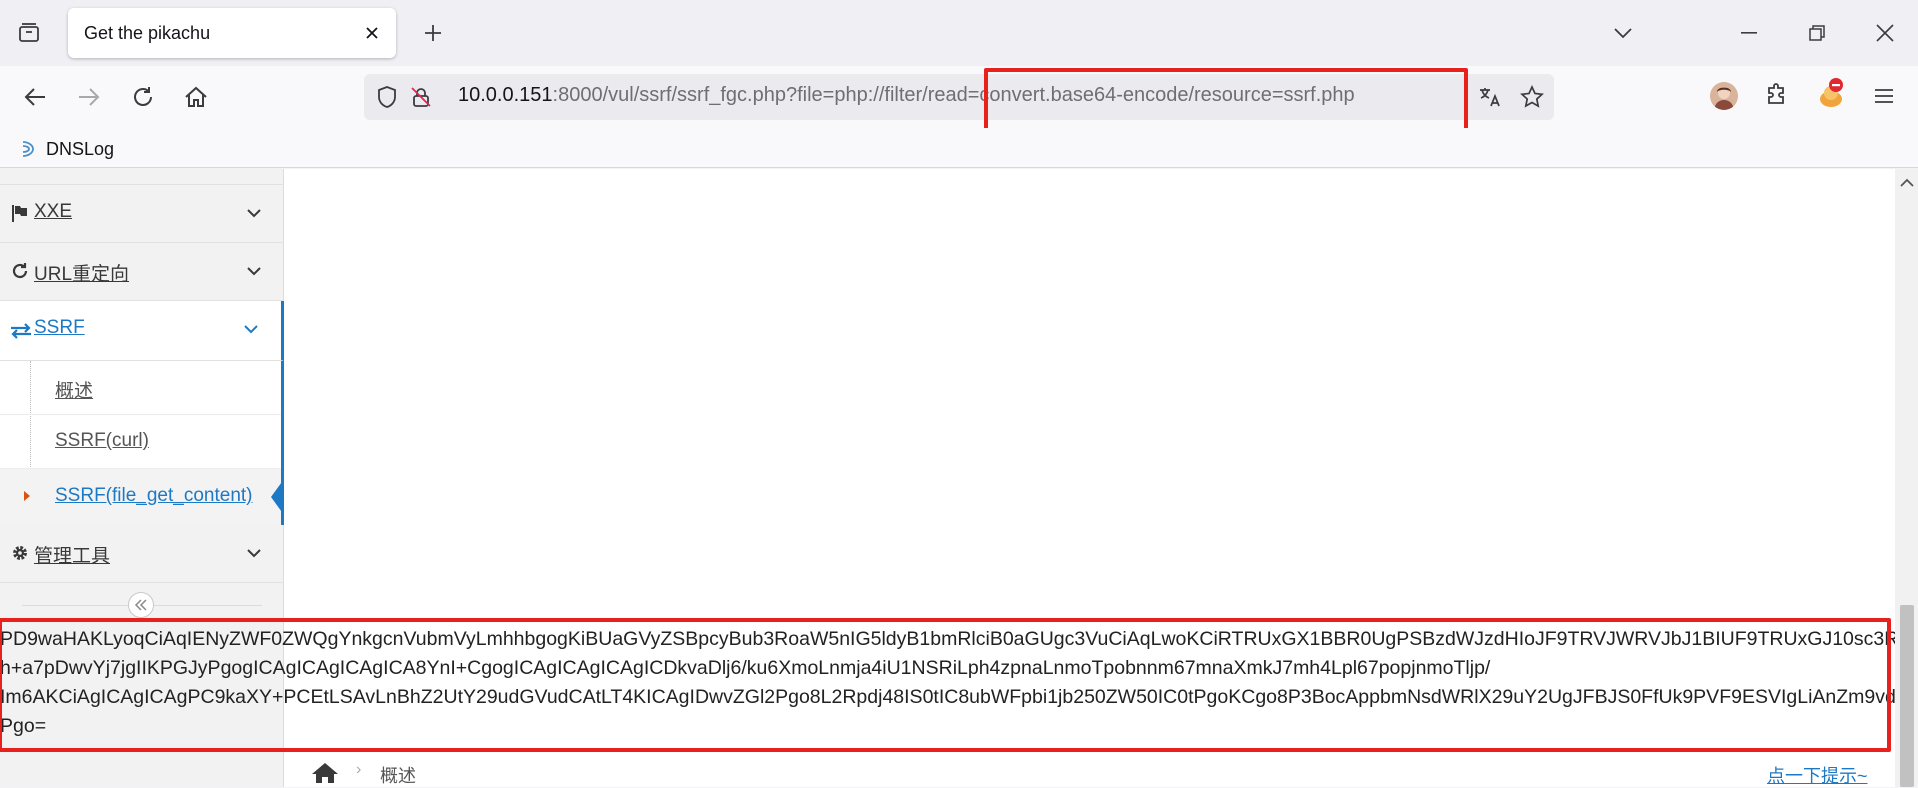 The height and width of the screenshot is (788, 1918). I want to click on sidebar-item-label: URL重定向, so click(82, 274).